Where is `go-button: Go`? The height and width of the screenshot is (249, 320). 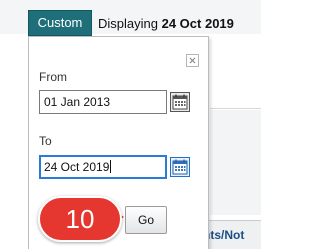
go-button: Go is located at coordinates (146, 220).